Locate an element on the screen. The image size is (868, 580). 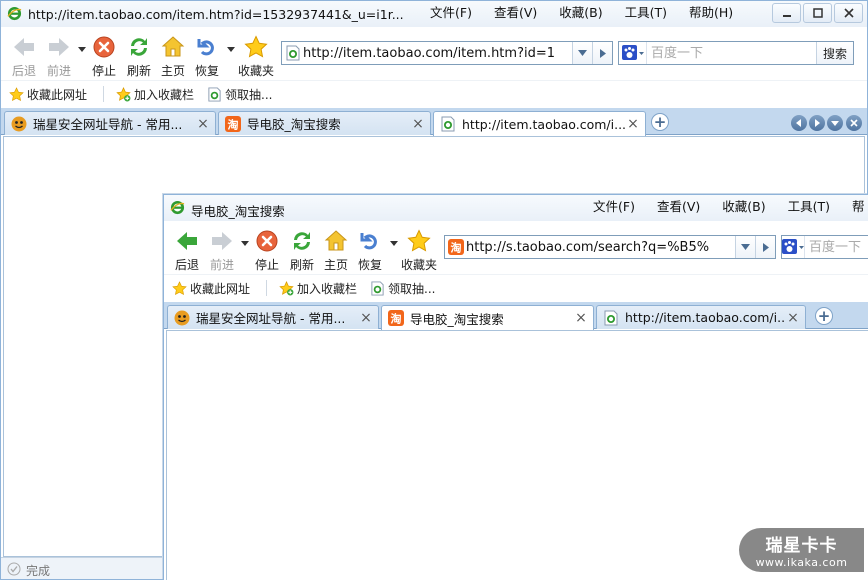
tab-close-current-button is located at coordinates (854, 123).